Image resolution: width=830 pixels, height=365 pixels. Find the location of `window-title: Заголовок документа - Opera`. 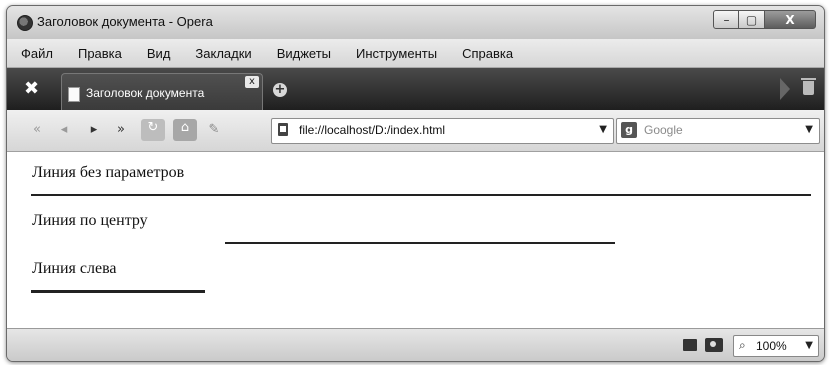

window-title: Заголовок документа - Opera is located at coordinates (125, 21).